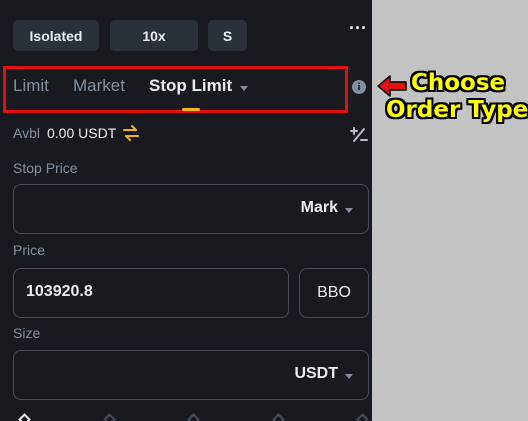 The image size is (528, 421). I want to click on size-label: Size, so click(27, 333).